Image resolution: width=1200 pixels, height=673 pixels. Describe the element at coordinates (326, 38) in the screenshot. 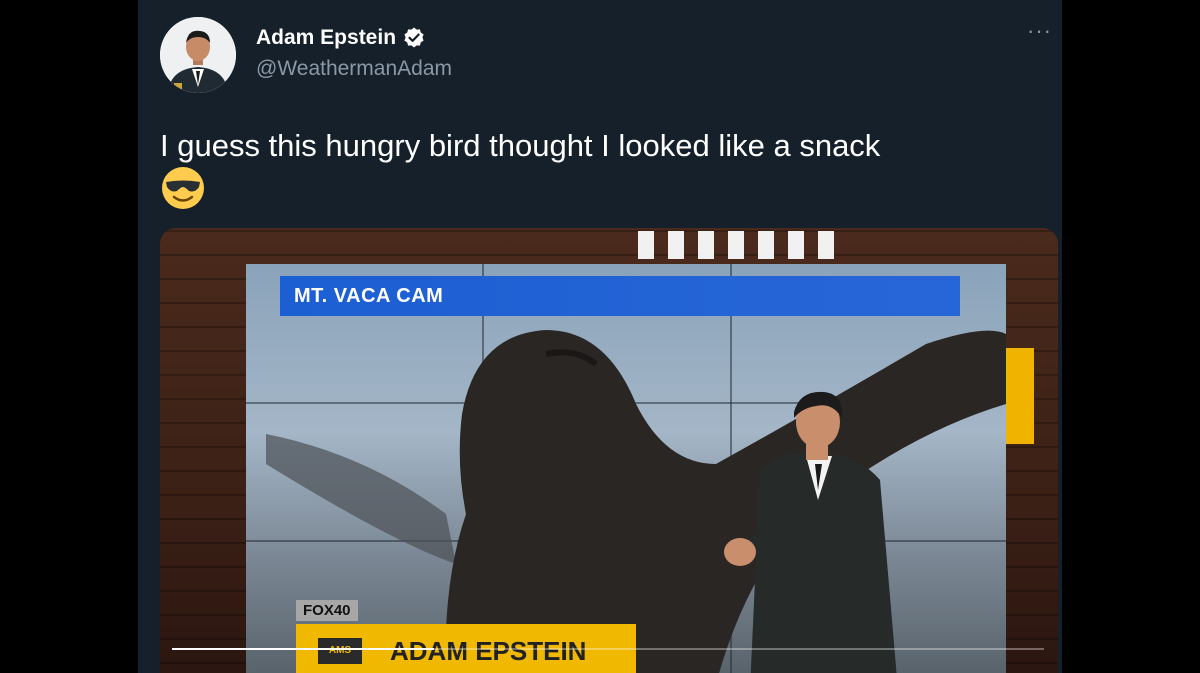

I see `display-name-text: Adam Epstein` at that location.